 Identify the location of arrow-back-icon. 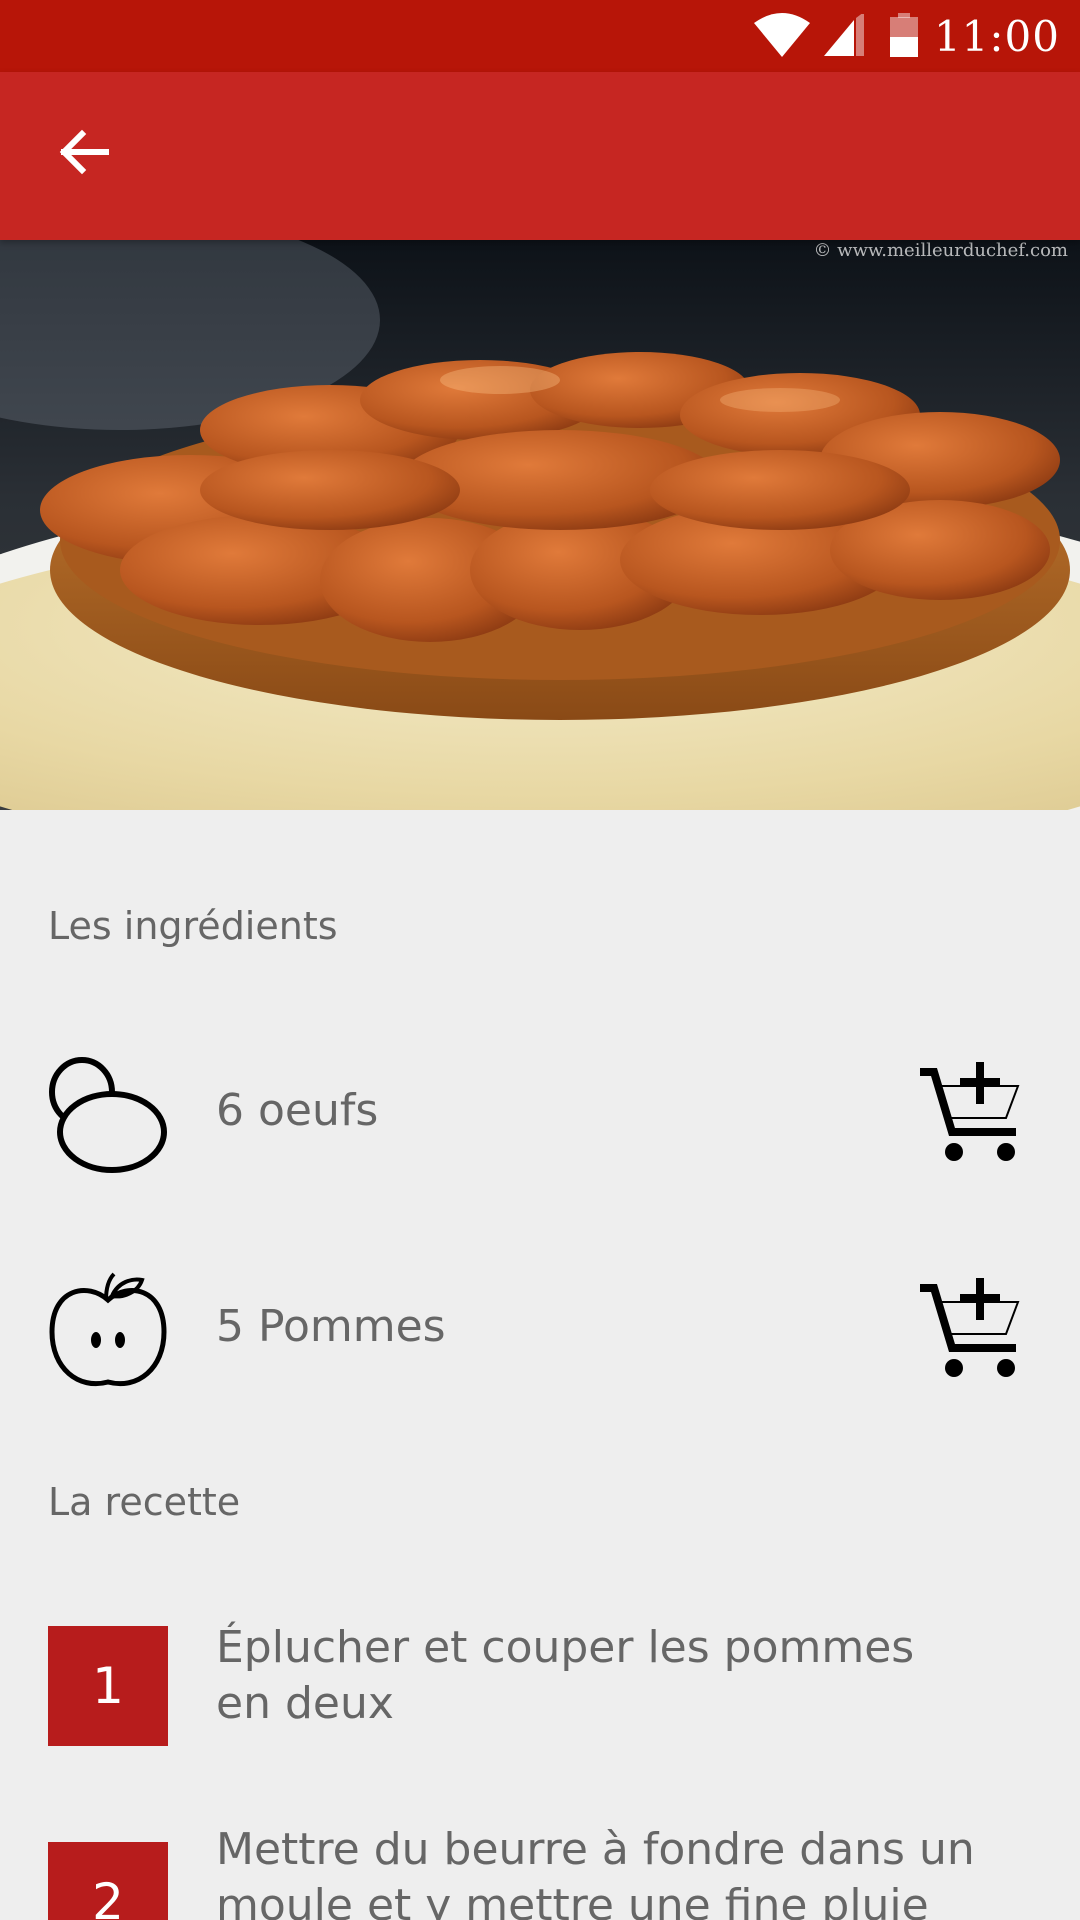
(84, 152).